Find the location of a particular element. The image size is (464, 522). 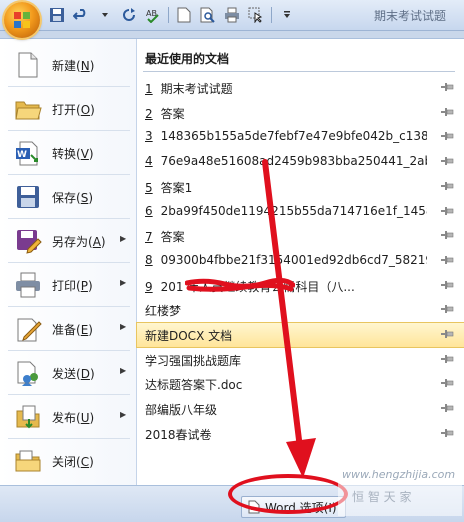

qat-redo-button is located at coordinates (129, 15).